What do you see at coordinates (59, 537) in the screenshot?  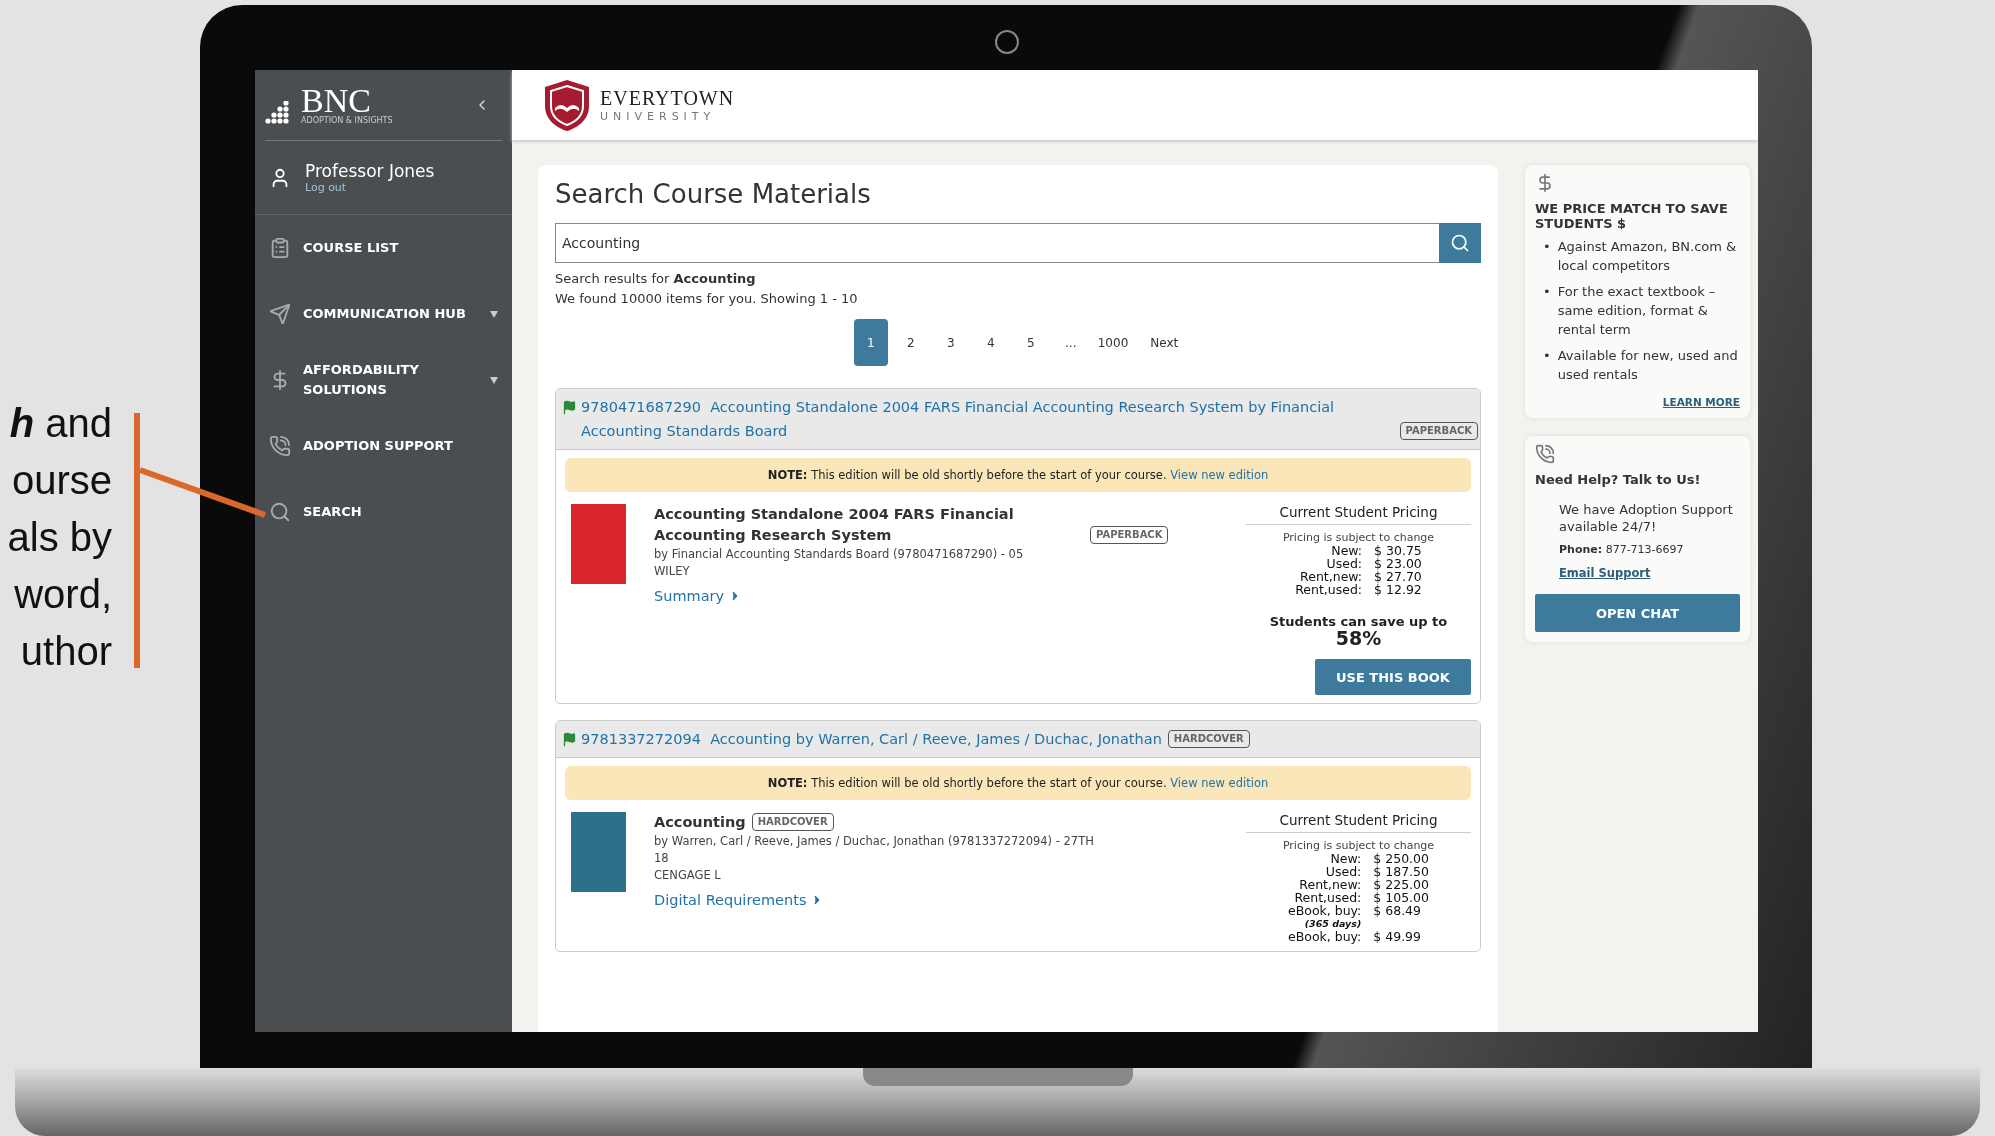 I see `callout-text: als by` at bounding box center [59, 537].